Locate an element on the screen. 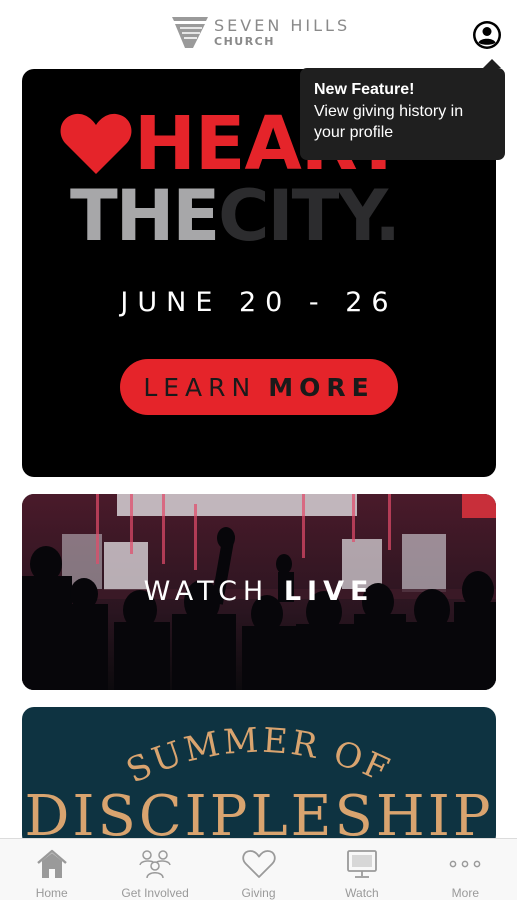  summer-of-text: SUMMER OF is located at coordinates (257, 754).